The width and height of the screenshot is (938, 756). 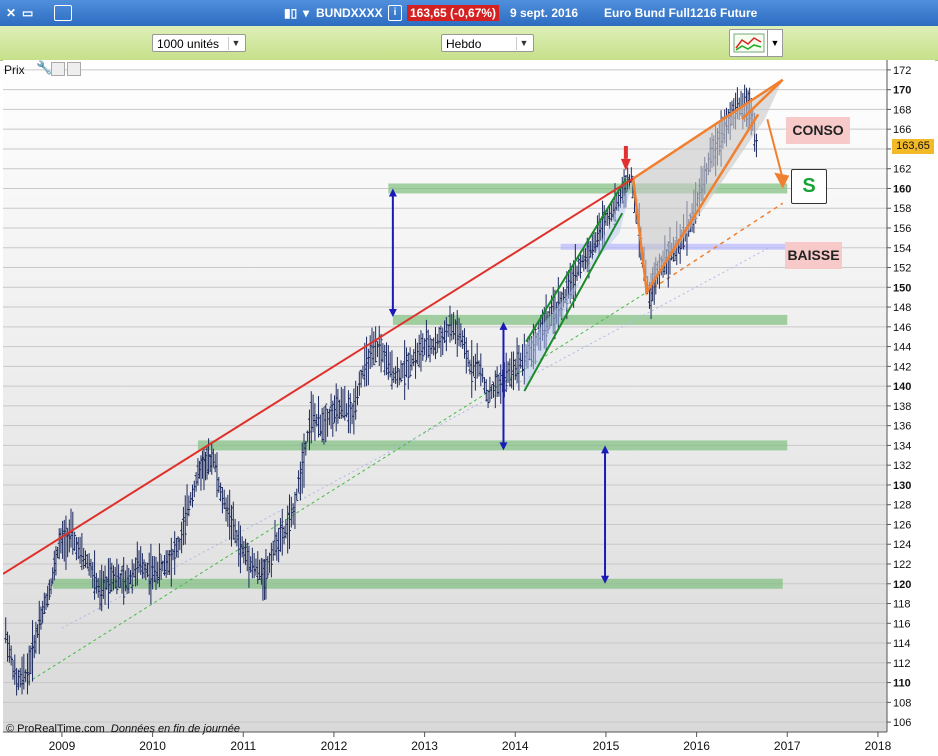 What do you see at coordinates (44, 67) in the screenshot?
I see `wrench-icon: 🔧` at bounding box center [44, 67].